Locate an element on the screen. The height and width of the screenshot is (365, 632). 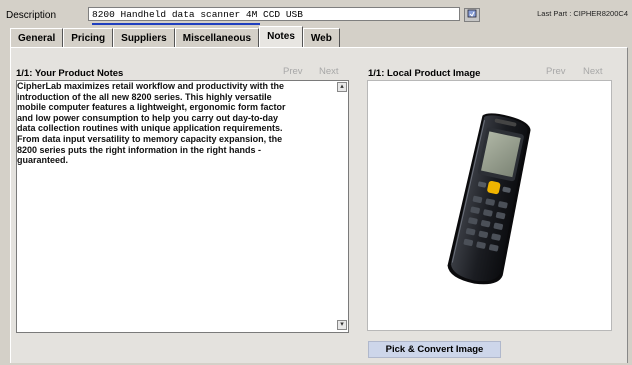
image-prev-button: Prev is located at coordinates (556, 71).